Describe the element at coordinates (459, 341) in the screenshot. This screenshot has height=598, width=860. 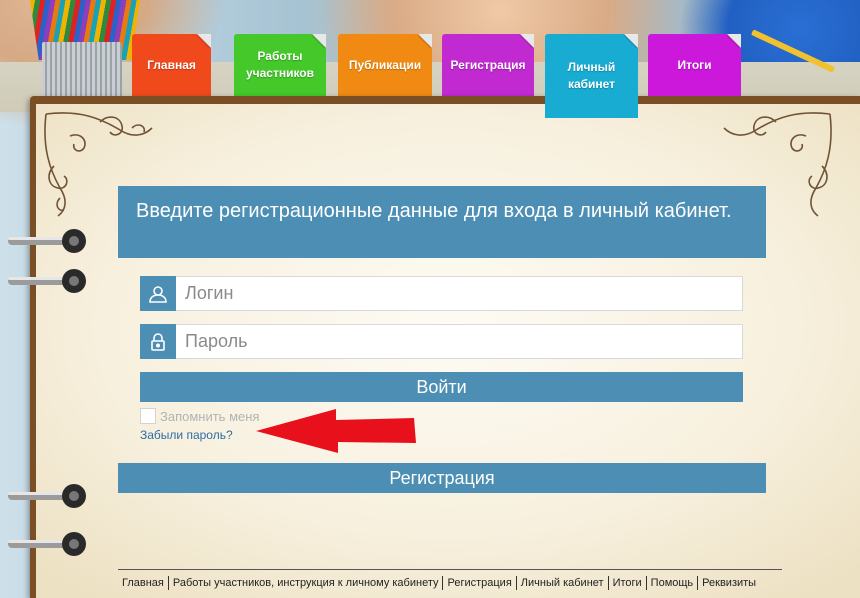
I see `password-input` at that location.